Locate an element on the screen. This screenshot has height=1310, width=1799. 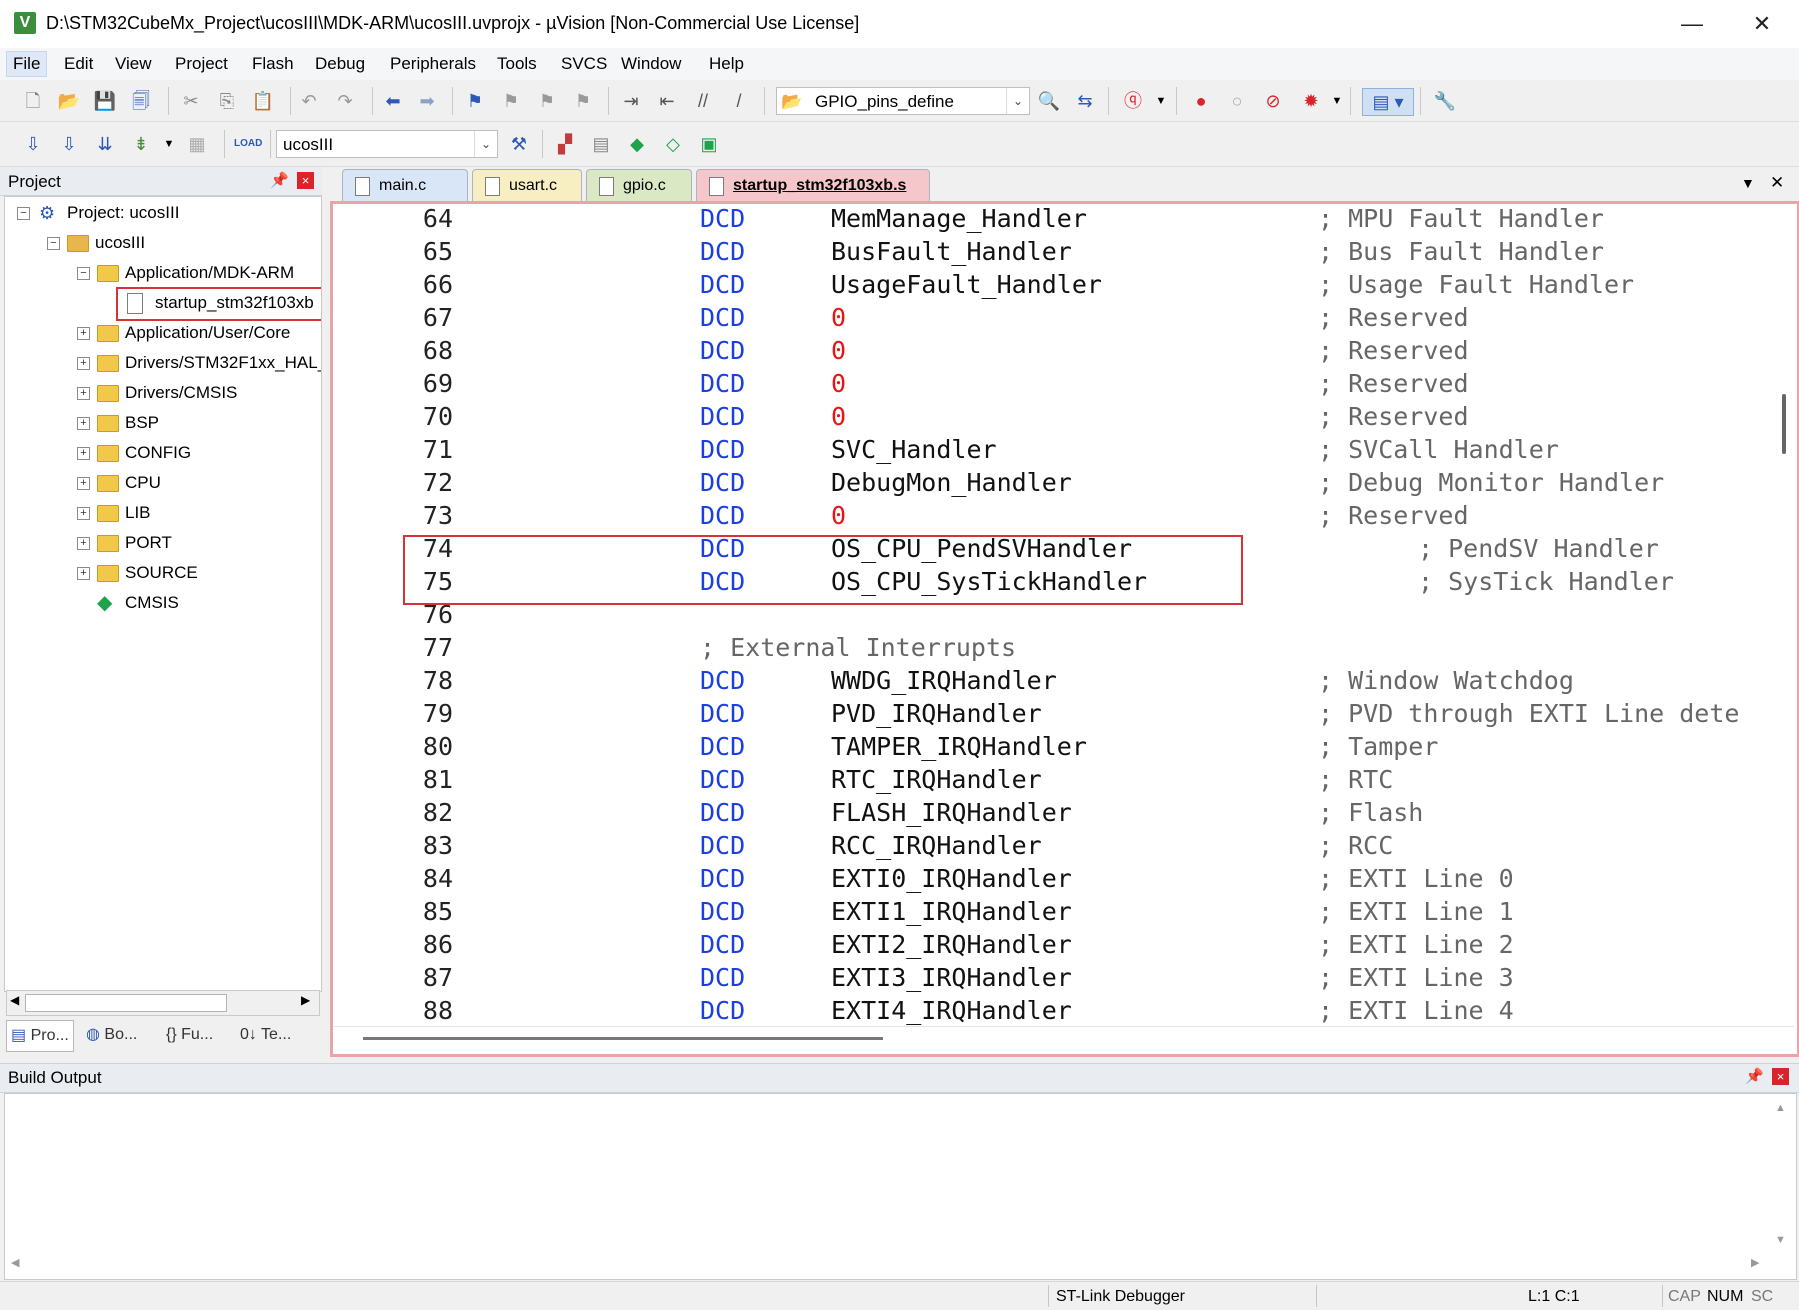
window-layout-icon: ▤ ▾ is located at coordinates (1388, 102).